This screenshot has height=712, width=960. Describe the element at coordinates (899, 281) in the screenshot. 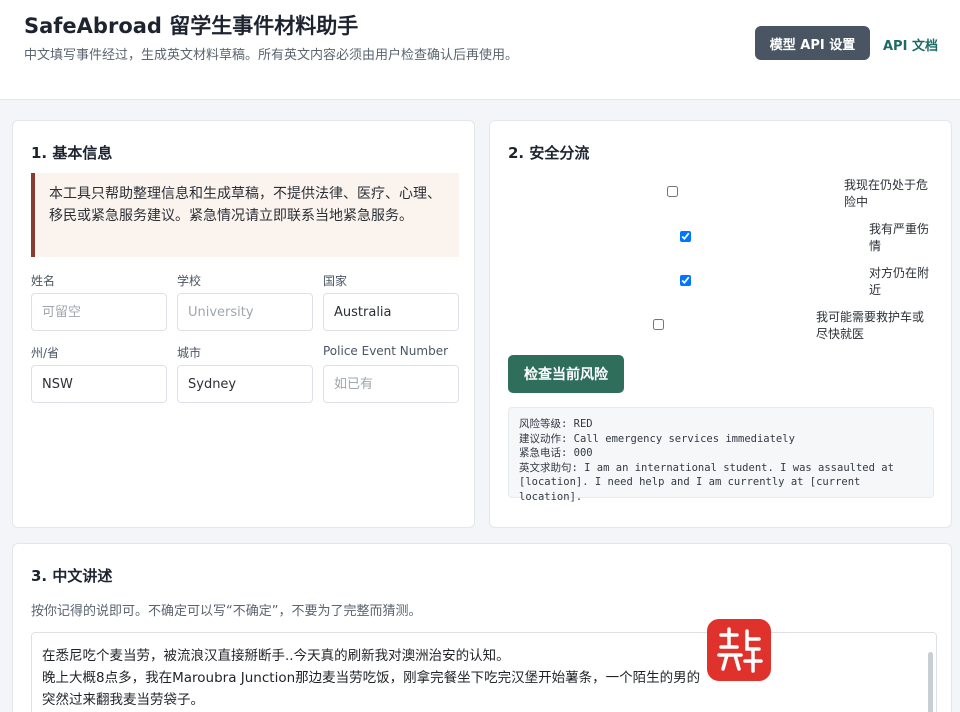

I see `nearby-label: 对方仍在附近` at that location.